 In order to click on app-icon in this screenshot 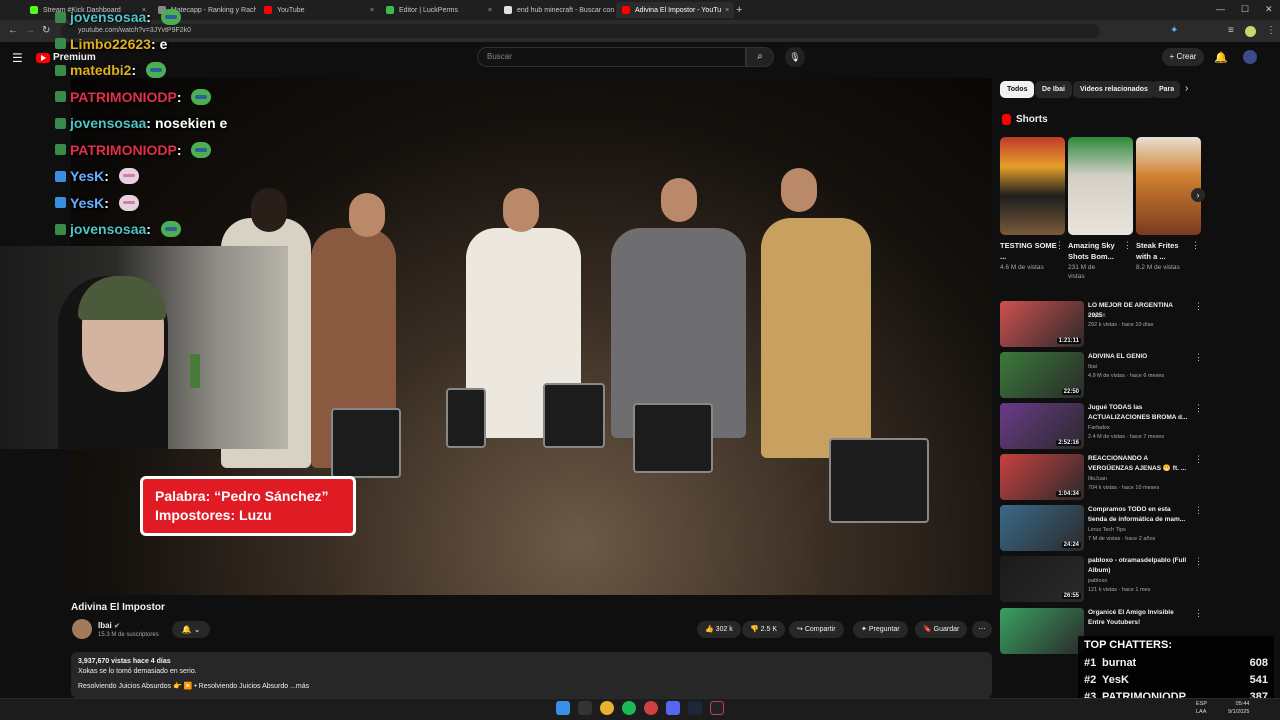, I will do `click(651, 708)`.